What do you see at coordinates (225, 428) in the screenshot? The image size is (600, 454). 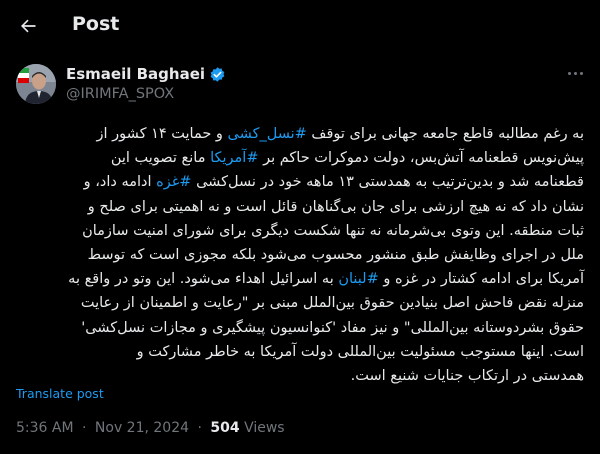 I see `views-count: 504` at bounding box center [225, 428].